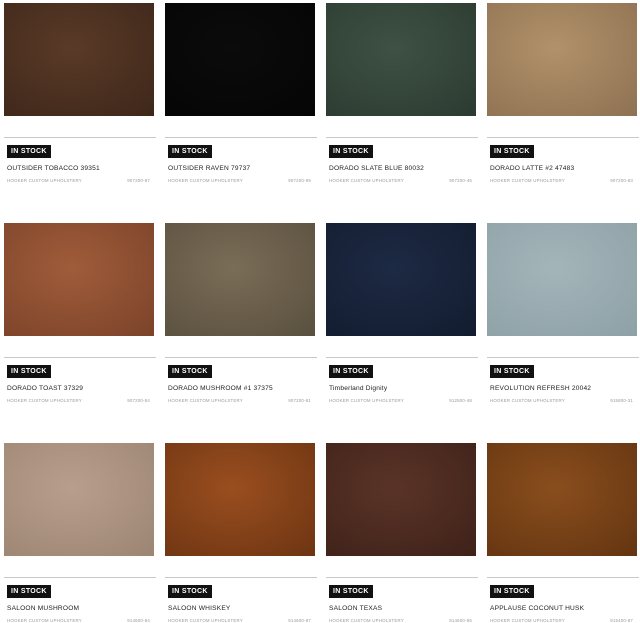  What do you see at coordinates (621, 180) in the screenshot?
I see `product-sku: 907200-83` at bounding box center [621, 180].